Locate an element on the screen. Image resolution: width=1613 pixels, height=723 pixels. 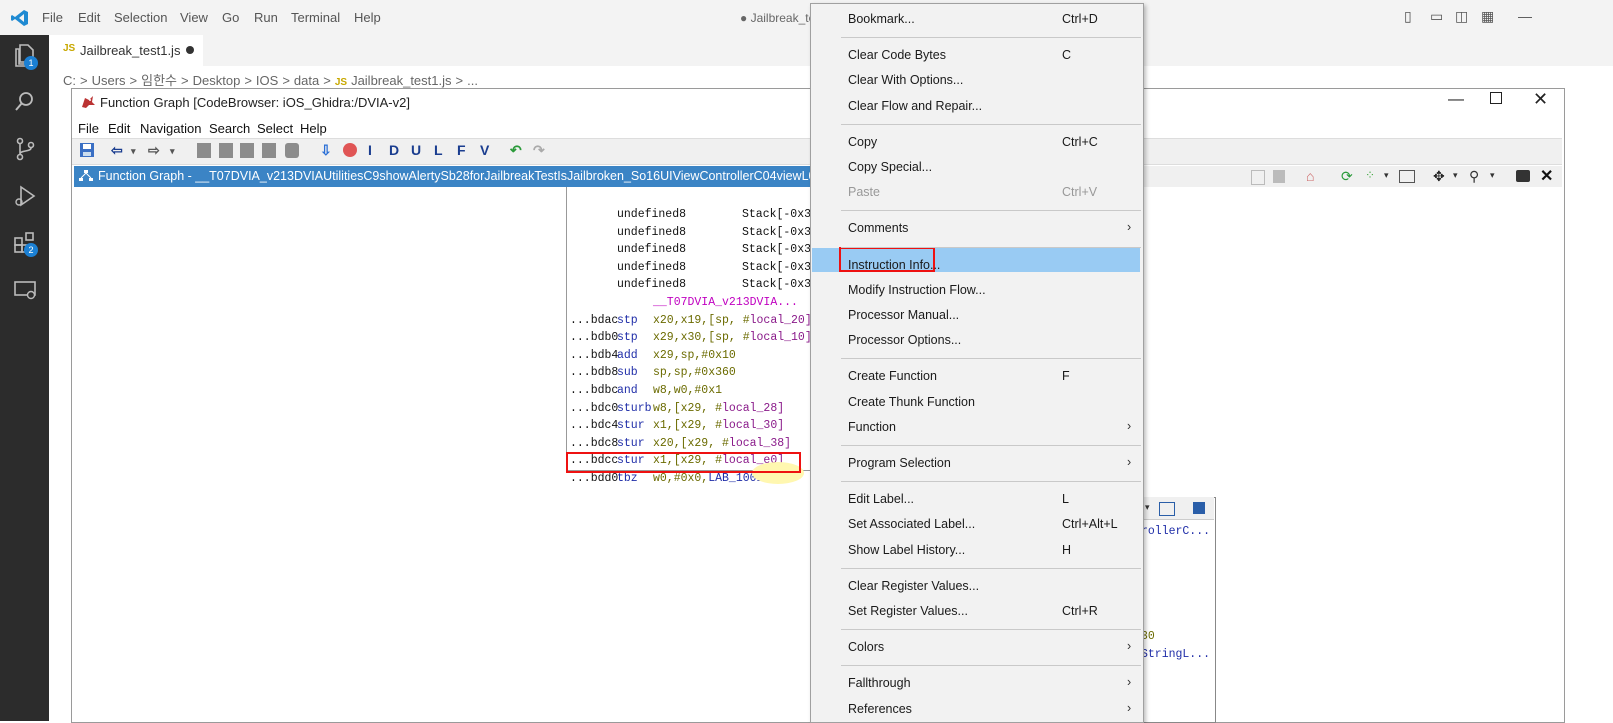
layout-panel-icon: ▭ is located at coordinates (1436, 16).